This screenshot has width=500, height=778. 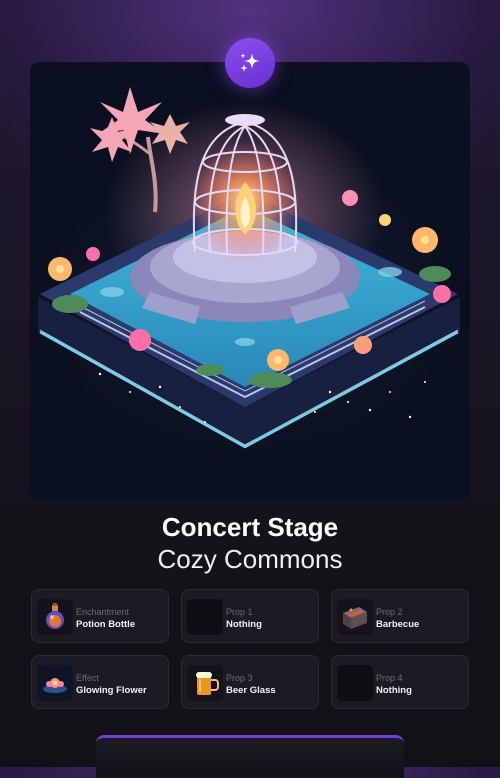 I want to click on slot-card-prop-1: Prop 1 Nothing, so click(x=250, y=616).